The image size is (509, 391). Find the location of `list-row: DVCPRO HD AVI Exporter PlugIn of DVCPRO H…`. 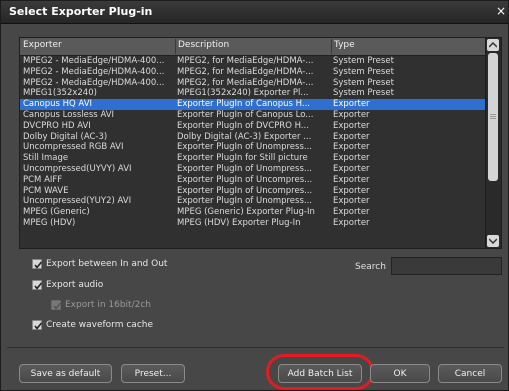

list-row: DVCPRO HD AVI Exporter PlugIn of DVCPRO H… is located at coordinates (253, 126).